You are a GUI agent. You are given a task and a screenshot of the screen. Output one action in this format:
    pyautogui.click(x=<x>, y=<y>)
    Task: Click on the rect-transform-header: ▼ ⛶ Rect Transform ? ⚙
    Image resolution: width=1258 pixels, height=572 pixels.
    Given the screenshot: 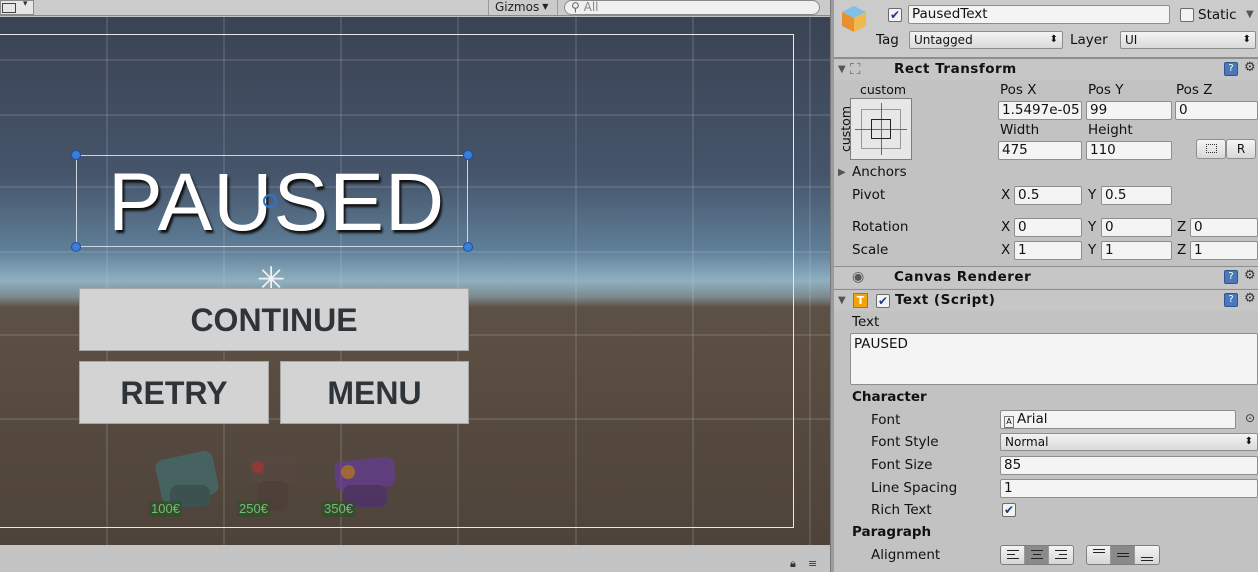 What is the action you would take?
    pyautogui.click(x=1046, y=69)
    